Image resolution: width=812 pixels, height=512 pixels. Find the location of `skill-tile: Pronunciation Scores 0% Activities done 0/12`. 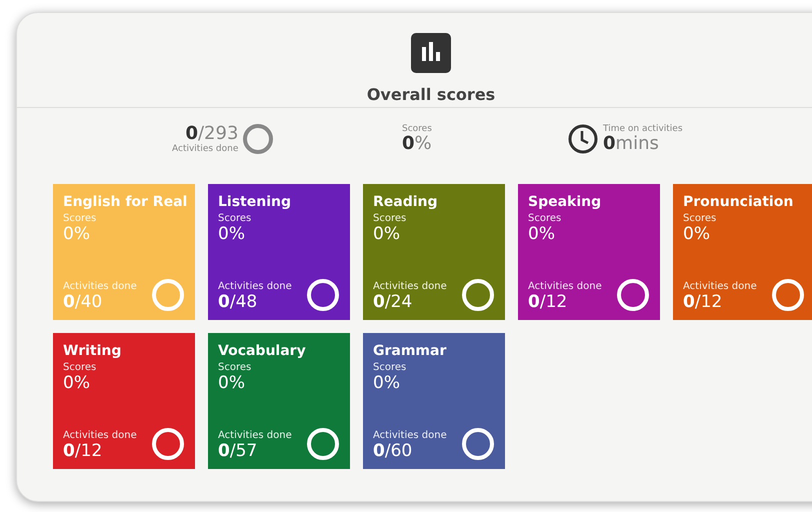

skill-tile: Pronunciation Scores 0% Activities done 0/12 is located at coordinates (742, 252).